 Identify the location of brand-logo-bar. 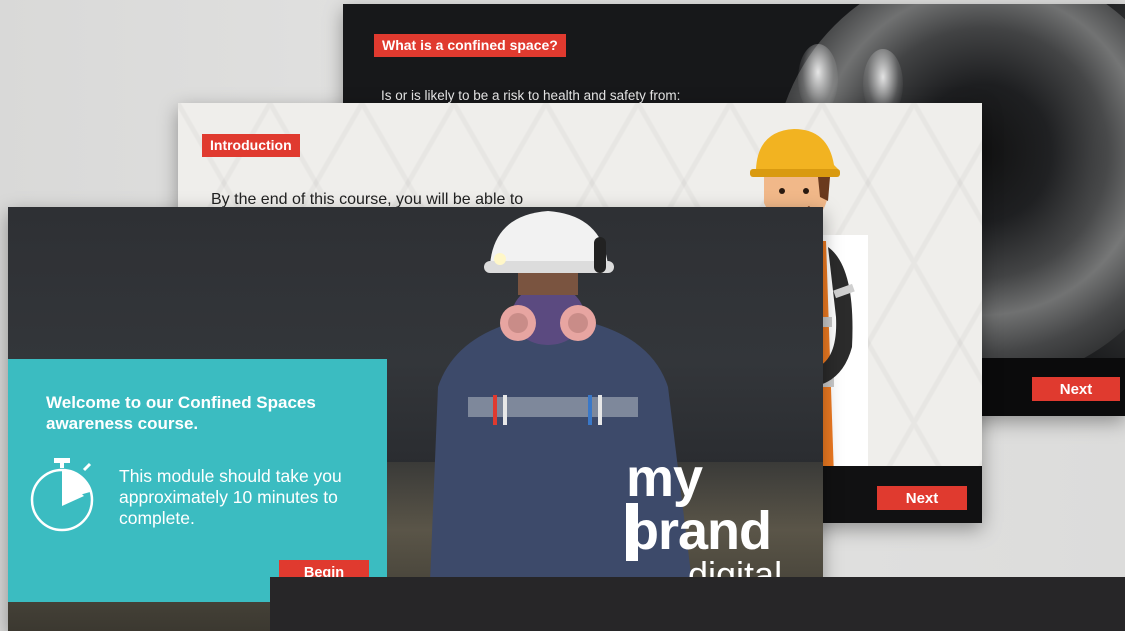
(632, 532).